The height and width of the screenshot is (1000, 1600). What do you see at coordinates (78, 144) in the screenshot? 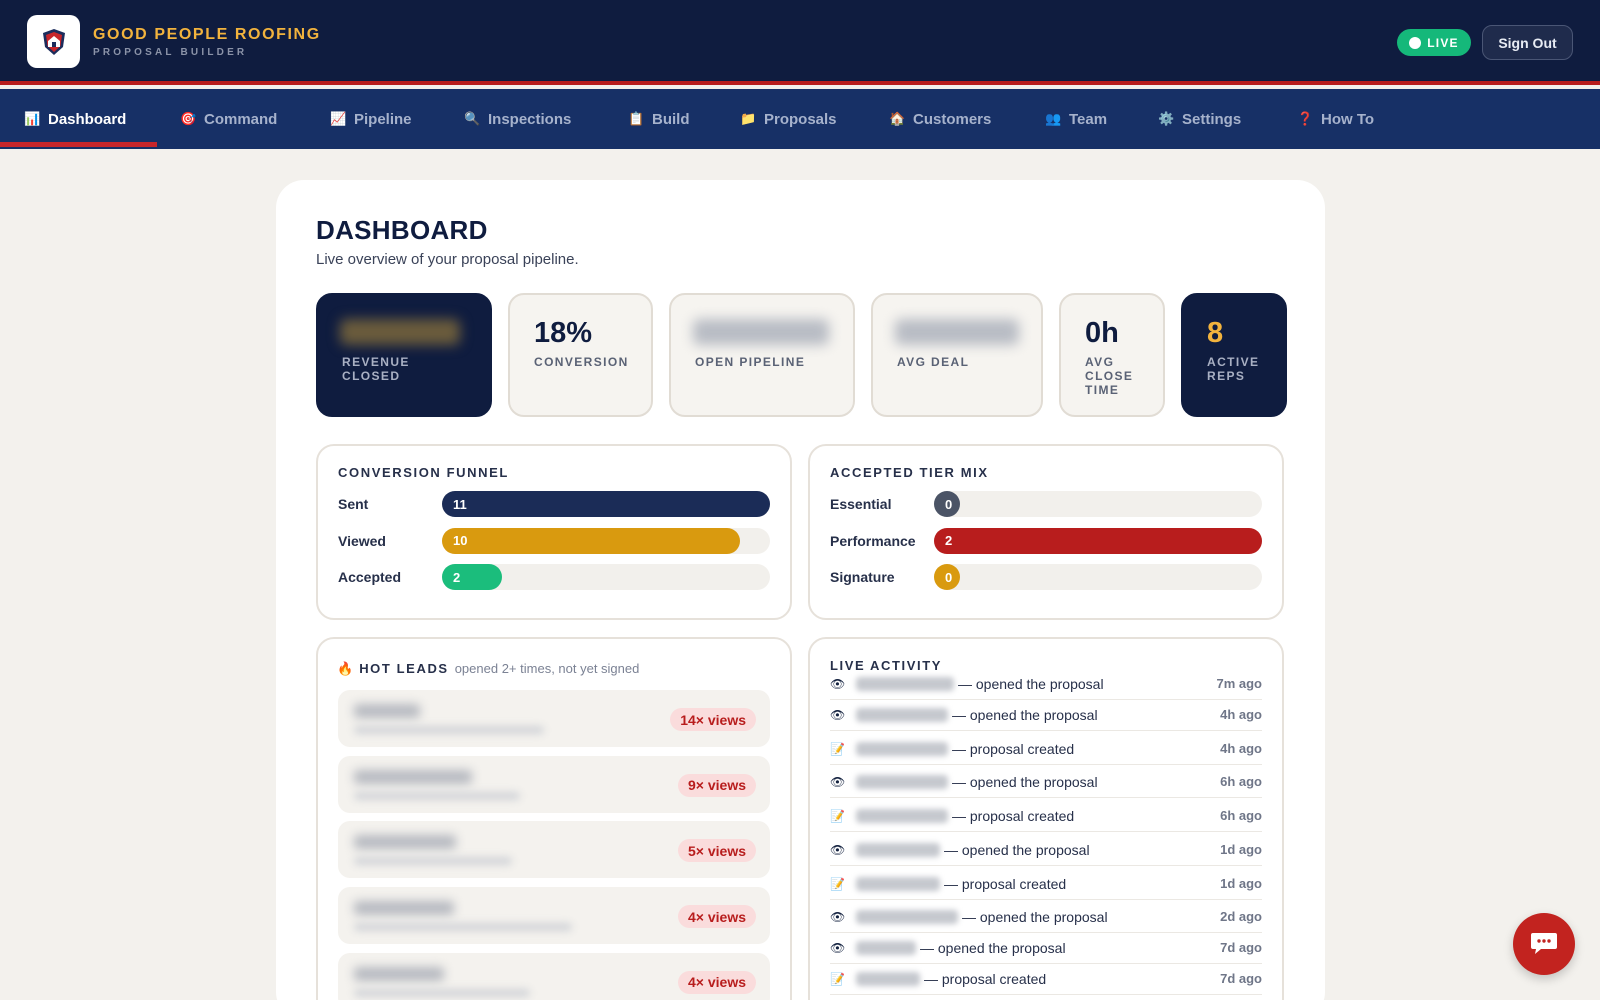
I see `active-tab-indicator` at bounding box center [78, 144].